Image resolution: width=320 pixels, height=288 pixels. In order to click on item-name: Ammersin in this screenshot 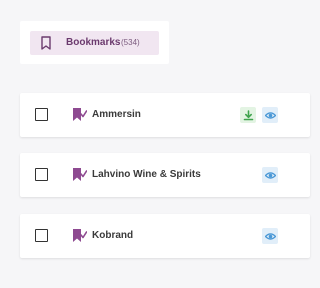, I will do `click(116, 114)`.